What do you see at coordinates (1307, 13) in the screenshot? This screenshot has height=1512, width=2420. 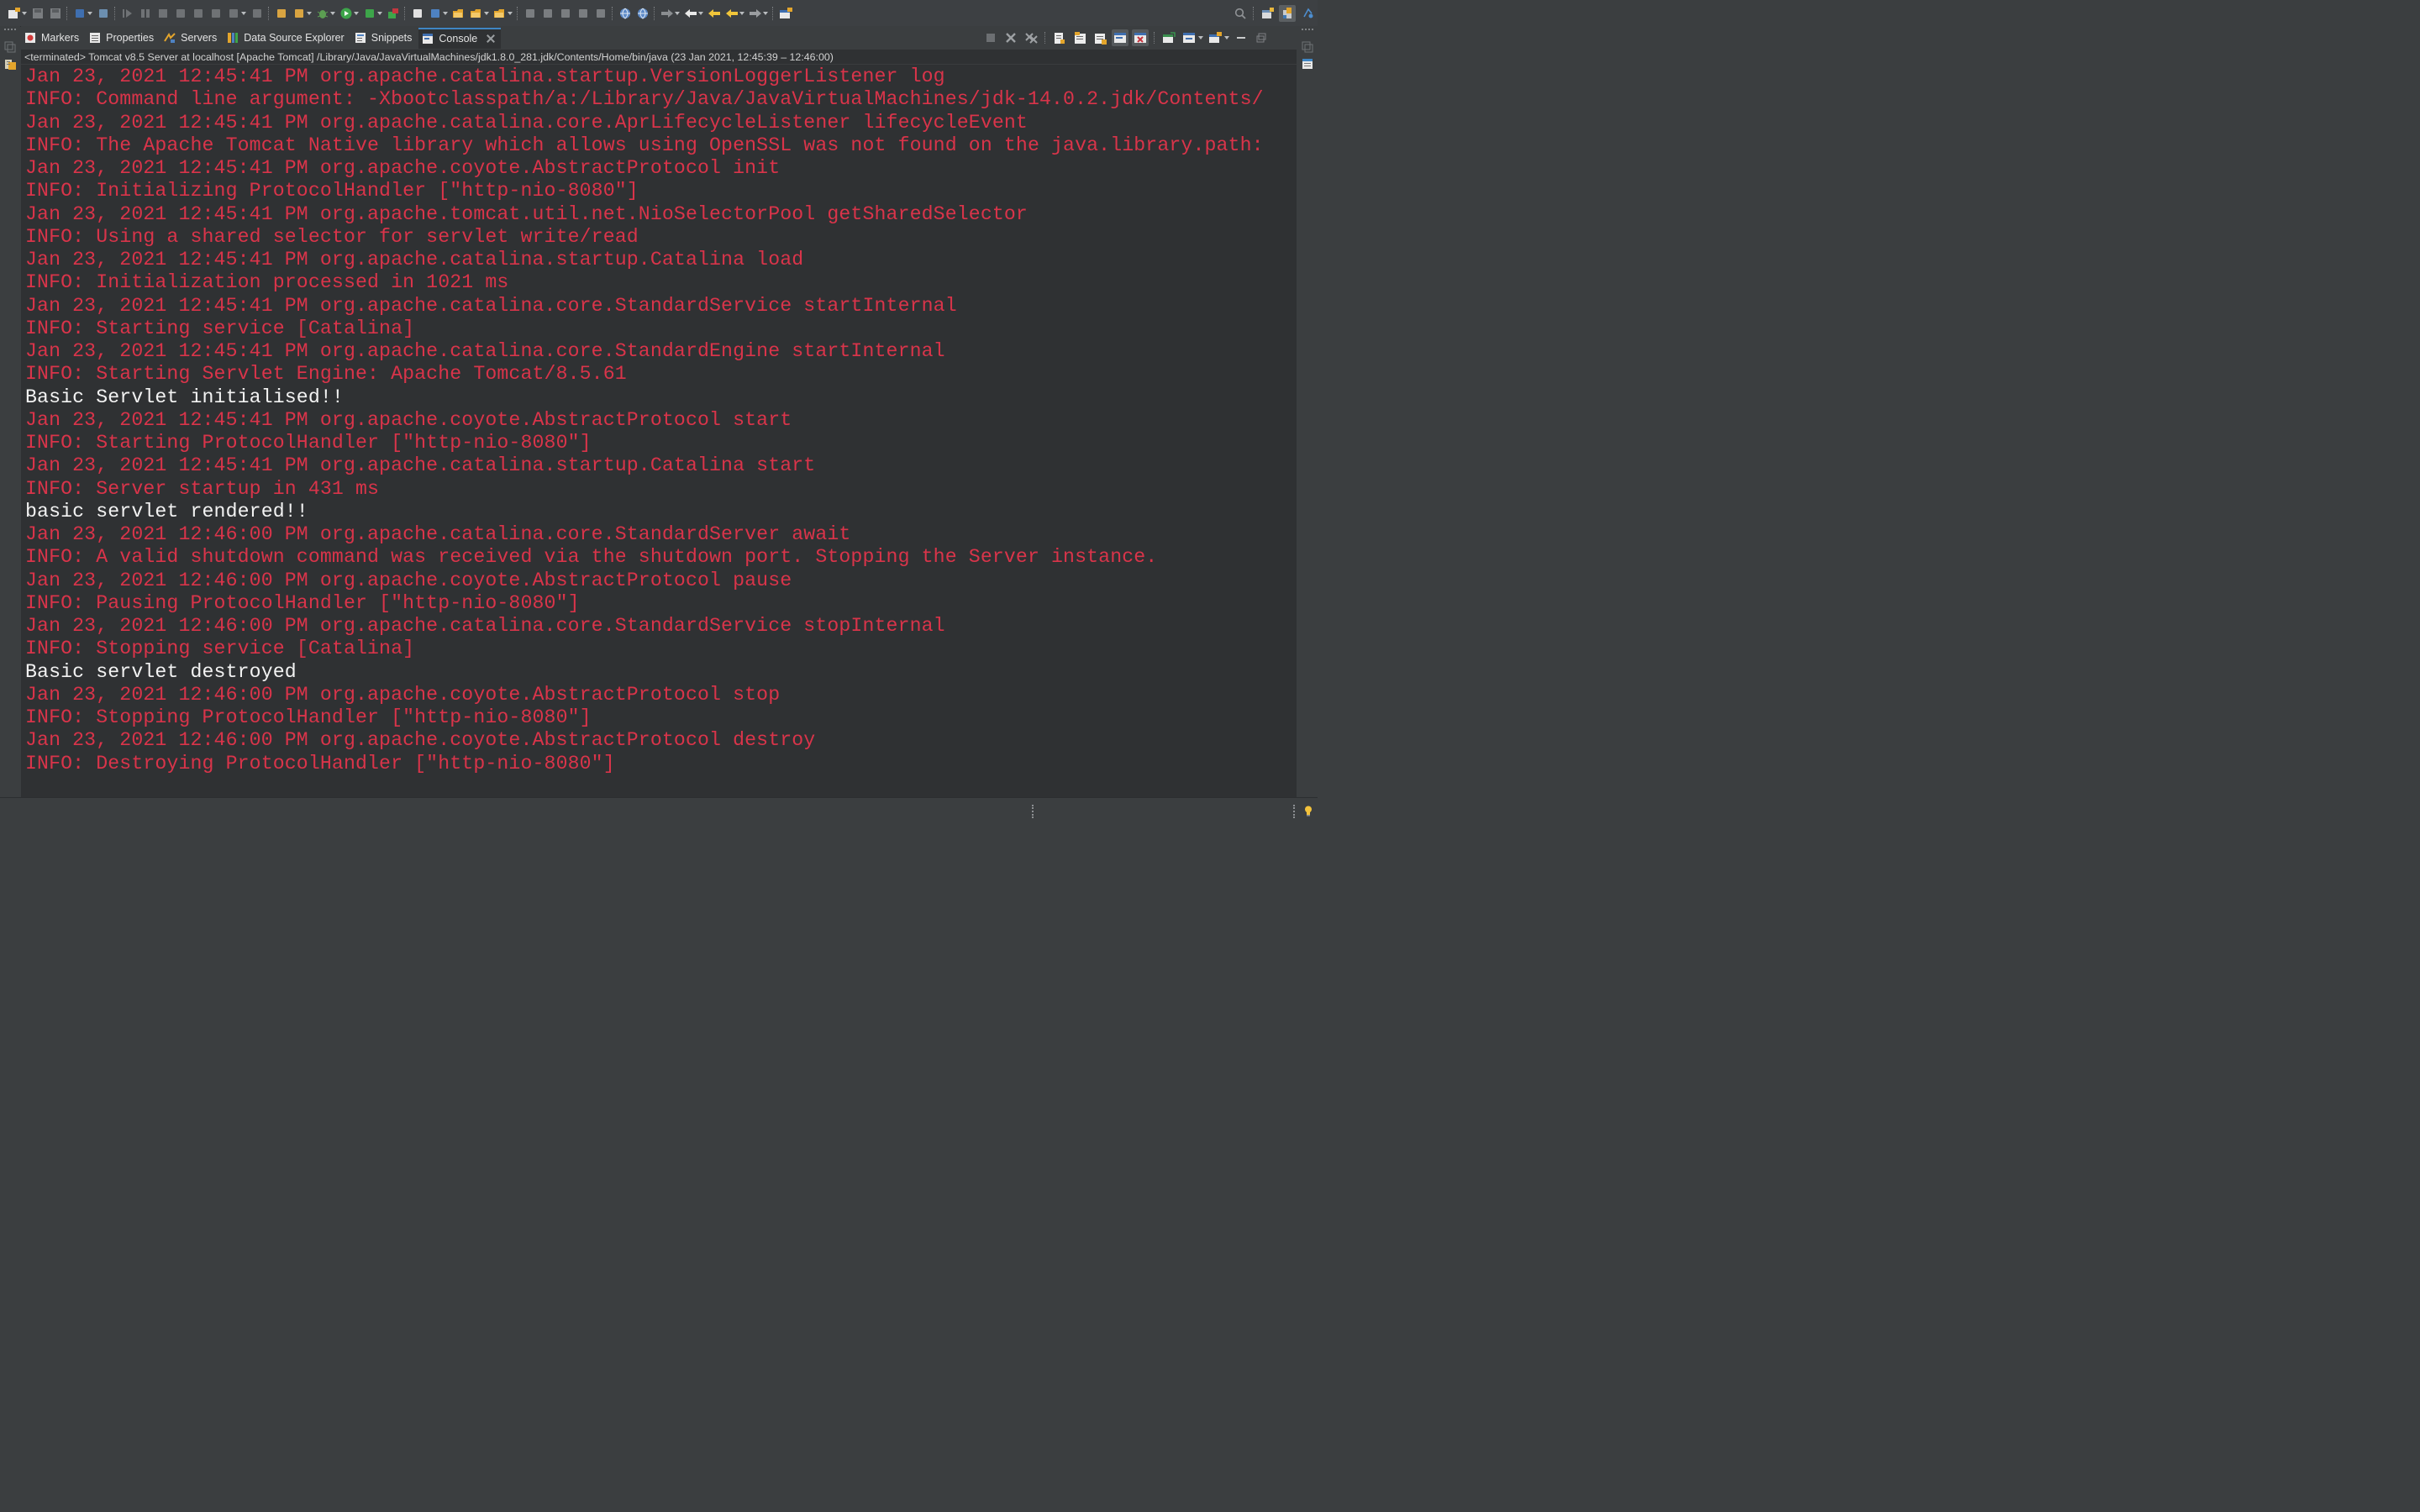 I see `debug-perspective-icon` at bounding box center [1307, 13].